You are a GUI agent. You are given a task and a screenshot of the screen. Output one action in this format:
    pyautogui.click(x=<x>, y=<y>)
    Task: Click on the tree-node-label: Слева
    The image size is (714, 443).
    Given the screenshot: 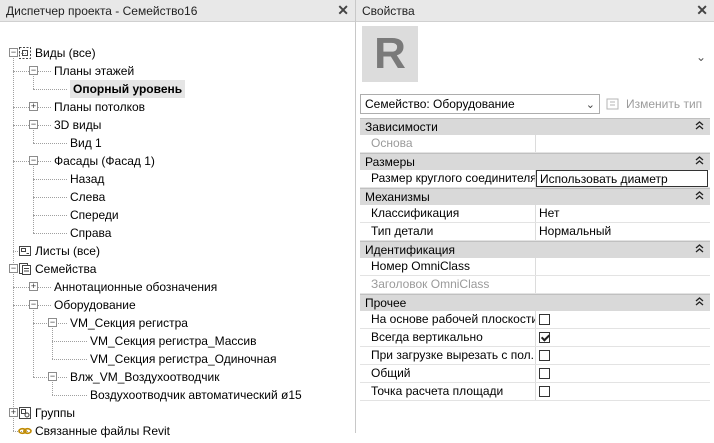 What is the action you would take?
    pyautogui.click(x=88, y=197)
    